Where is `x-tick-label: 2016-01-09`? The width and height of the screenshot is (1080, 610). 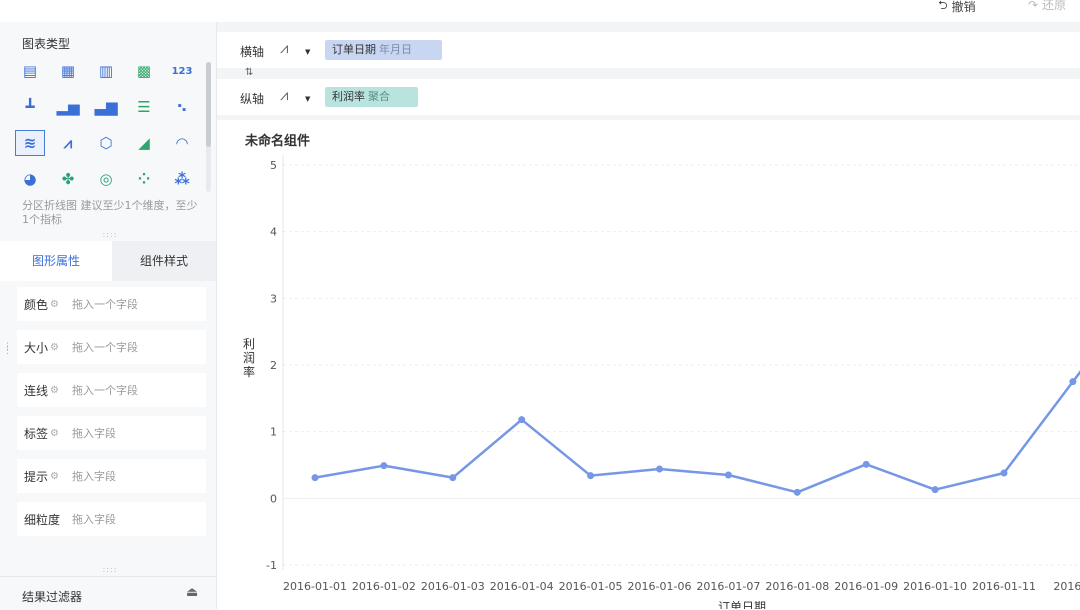
x-tick-label: 2016-01-09 is located at coordinates (866, 586).